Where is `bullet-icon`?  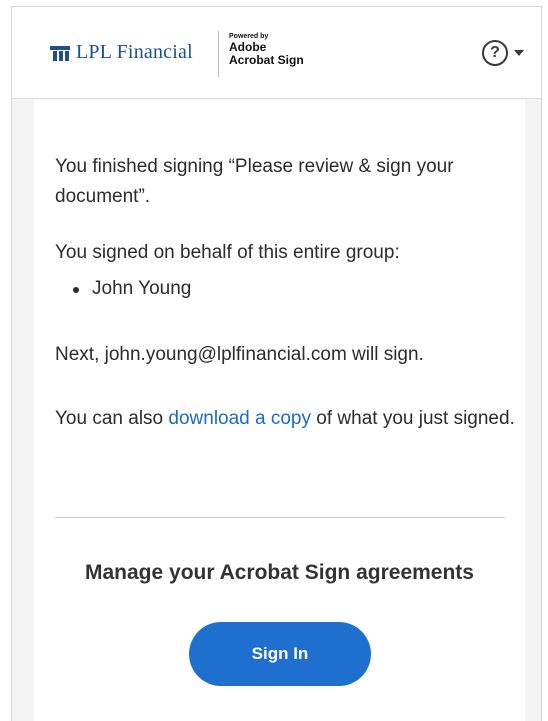
bullet-icon is located at coordinates (76, 290).